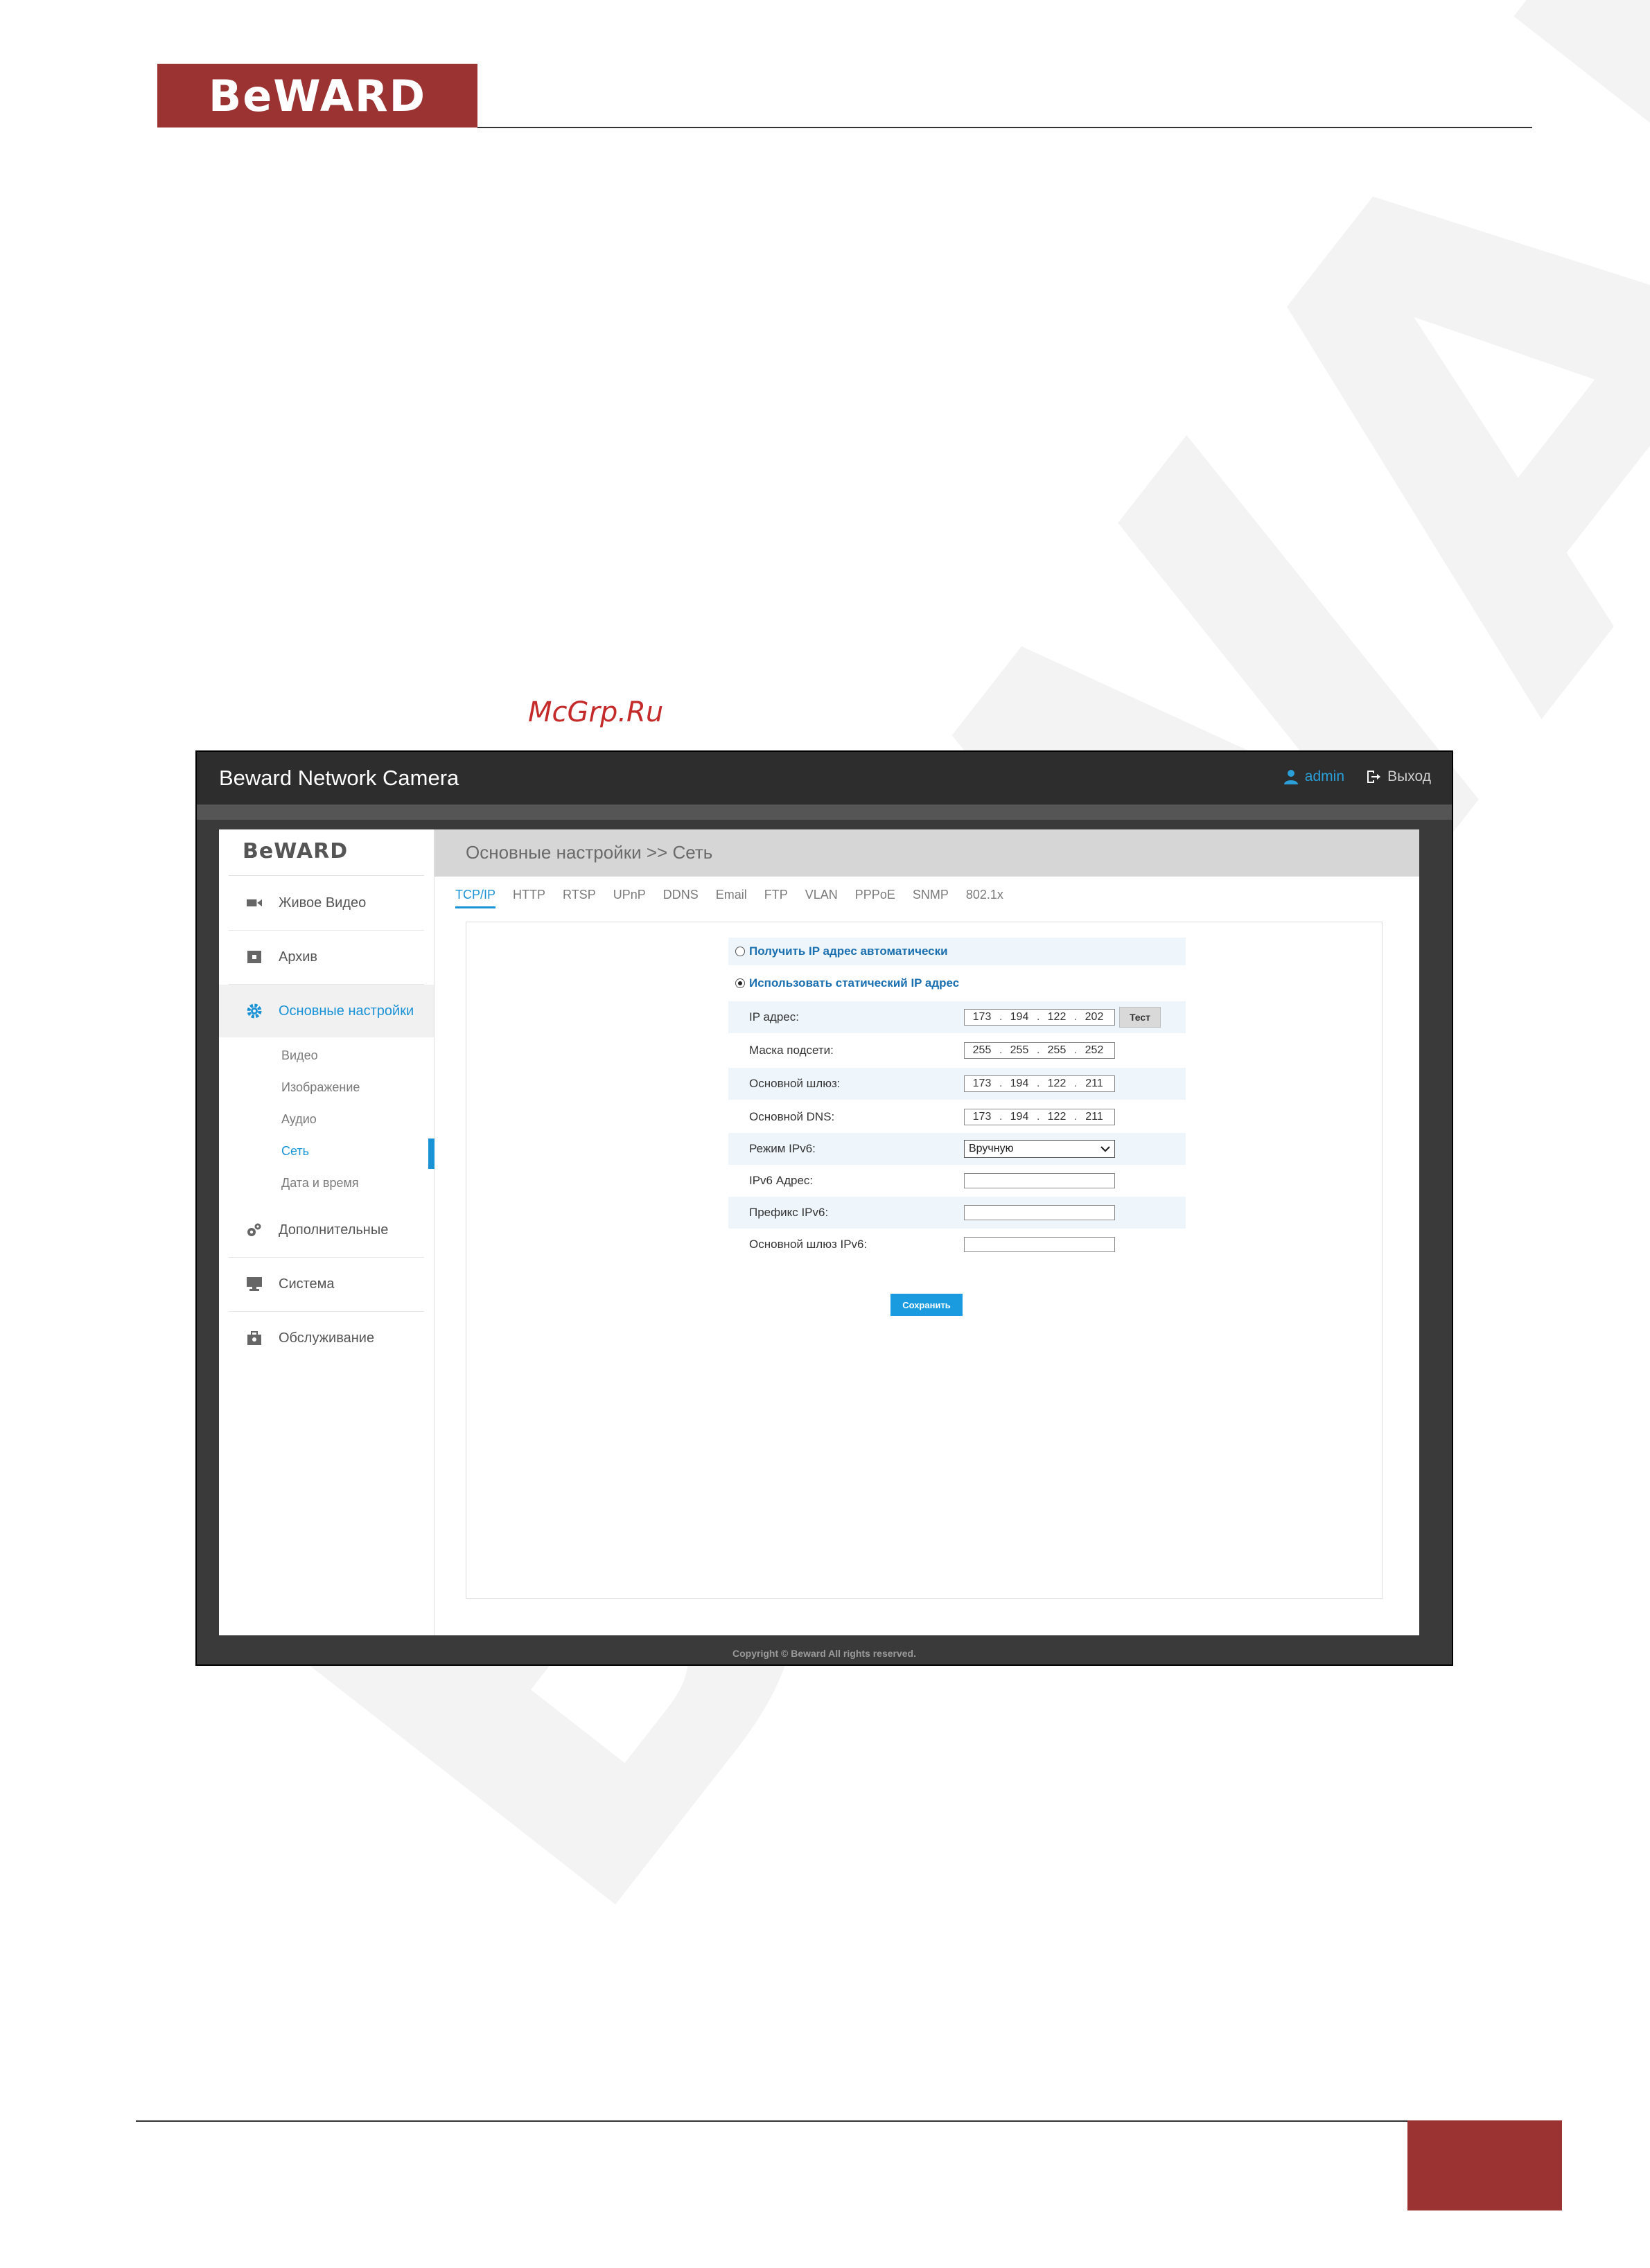  I want to click on monitor-icon, so click(254, 1284).